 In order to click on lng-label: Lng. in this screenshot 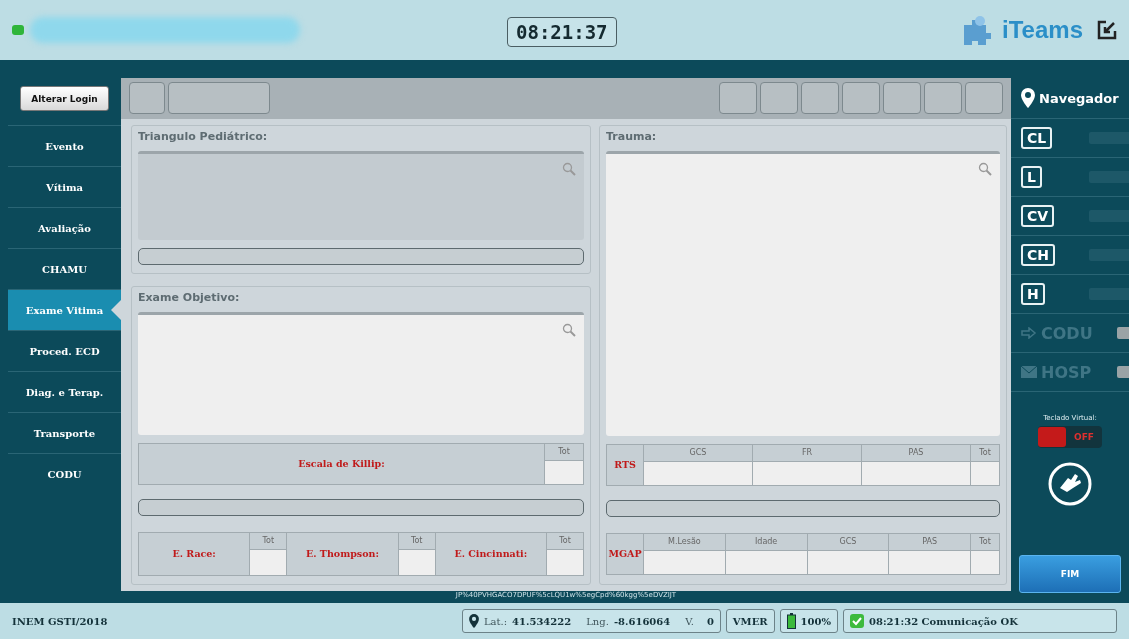, I will do `click(597, 621)`.